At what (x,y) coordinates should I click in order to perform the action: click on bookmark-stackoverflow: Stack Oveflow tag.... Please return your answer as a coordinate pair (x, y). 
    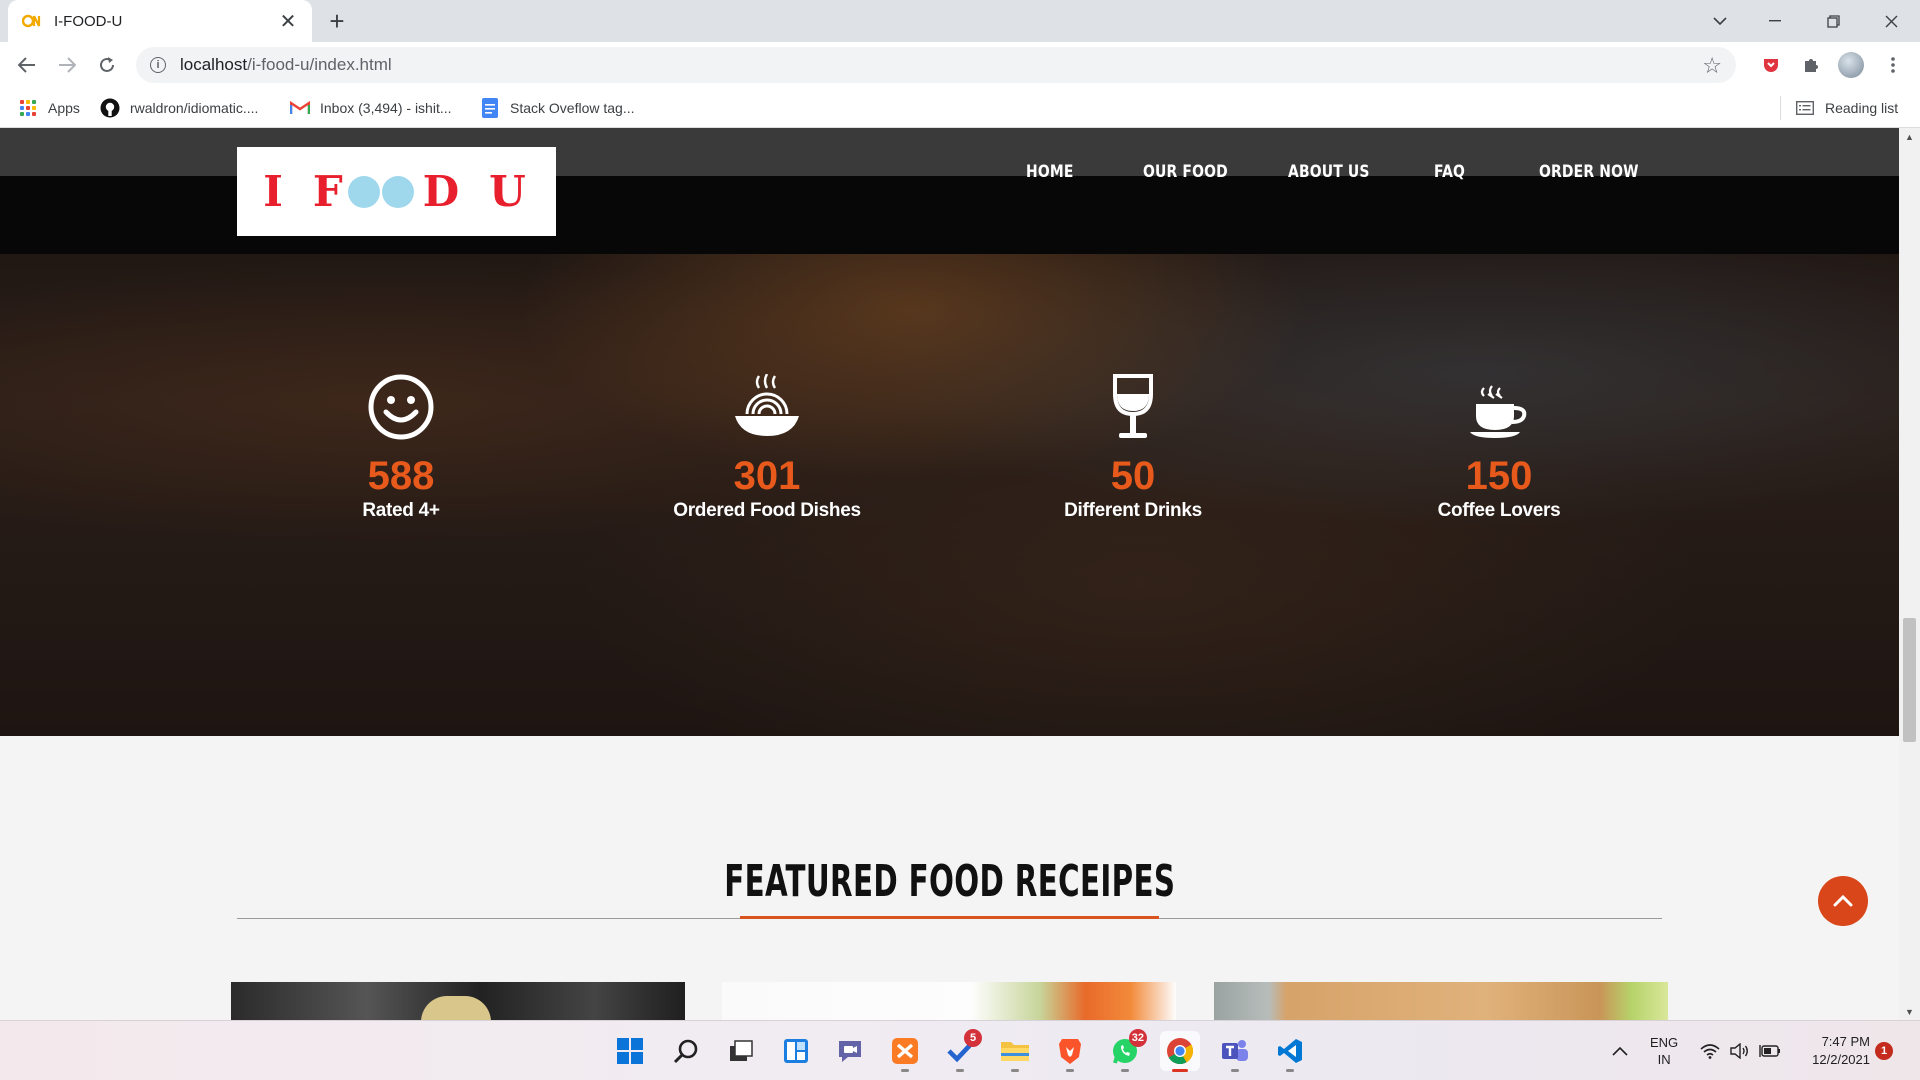
    Looking at the image, I should click on (557, 108).